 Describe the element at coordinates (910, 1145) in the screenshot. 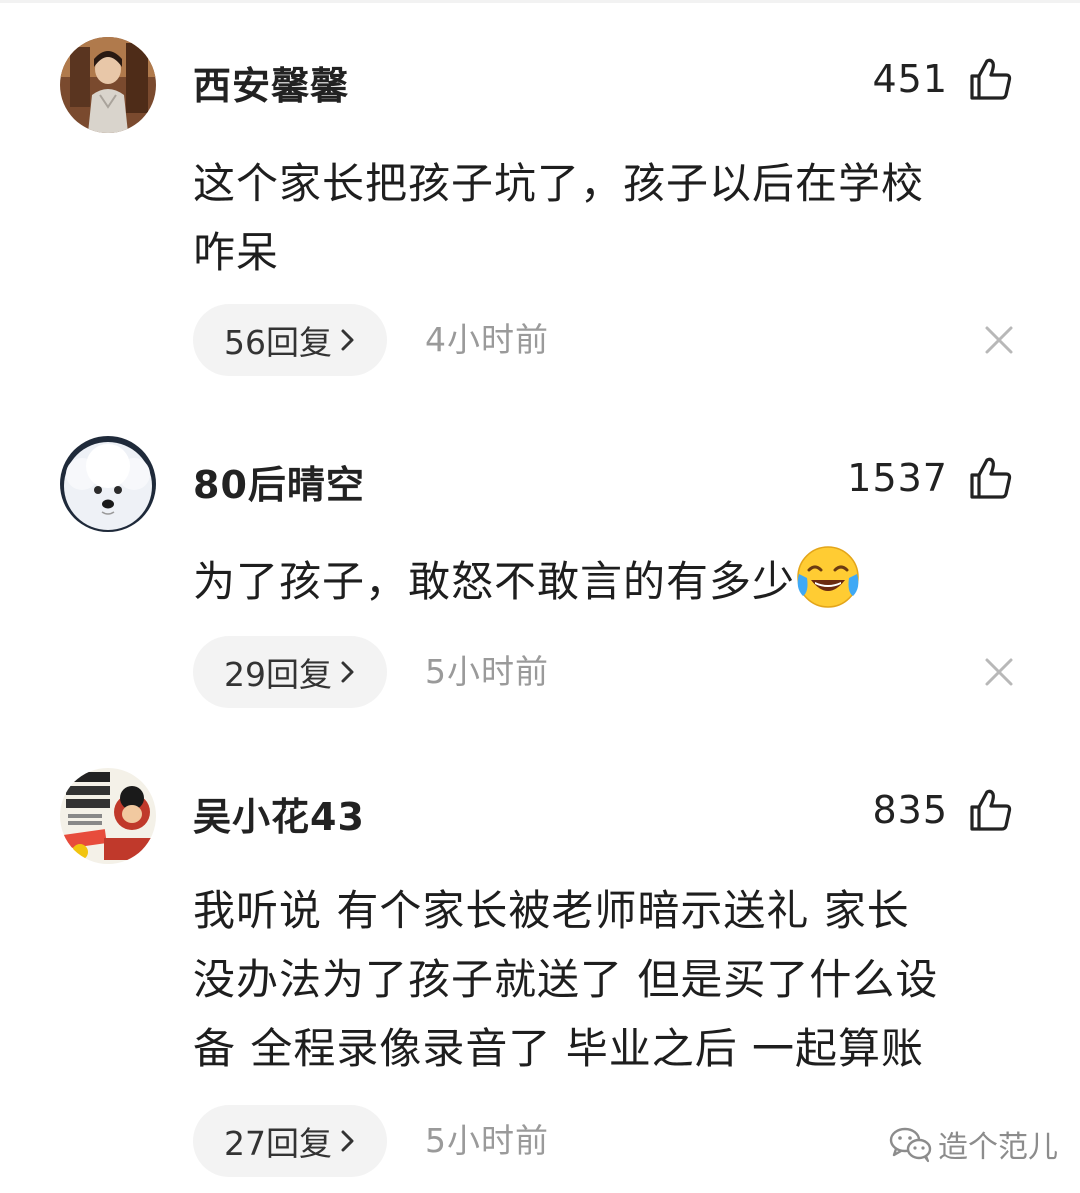

I see `wechat-icon` at that location.